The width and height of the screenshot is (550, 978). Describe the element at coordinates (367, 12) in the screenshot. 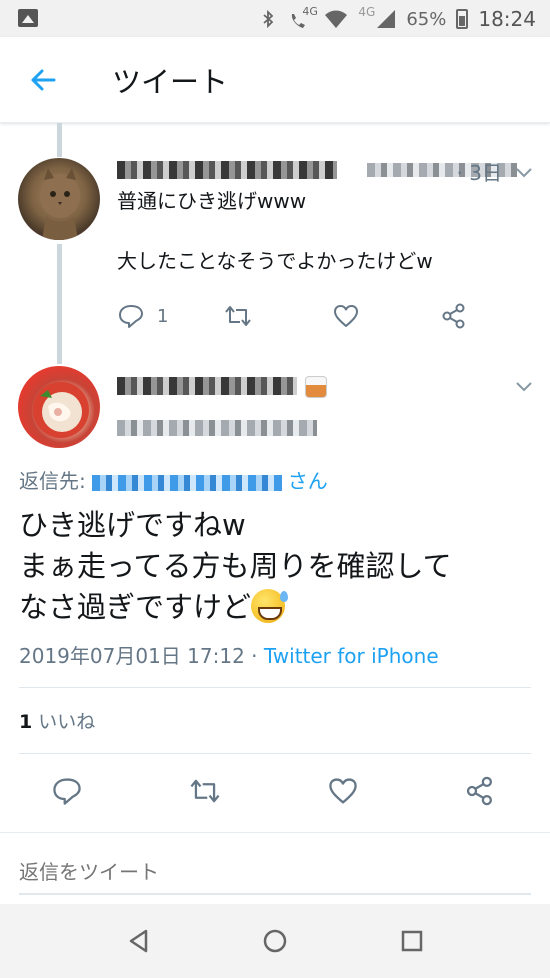

I see `network-label-2: 4G` at that location.